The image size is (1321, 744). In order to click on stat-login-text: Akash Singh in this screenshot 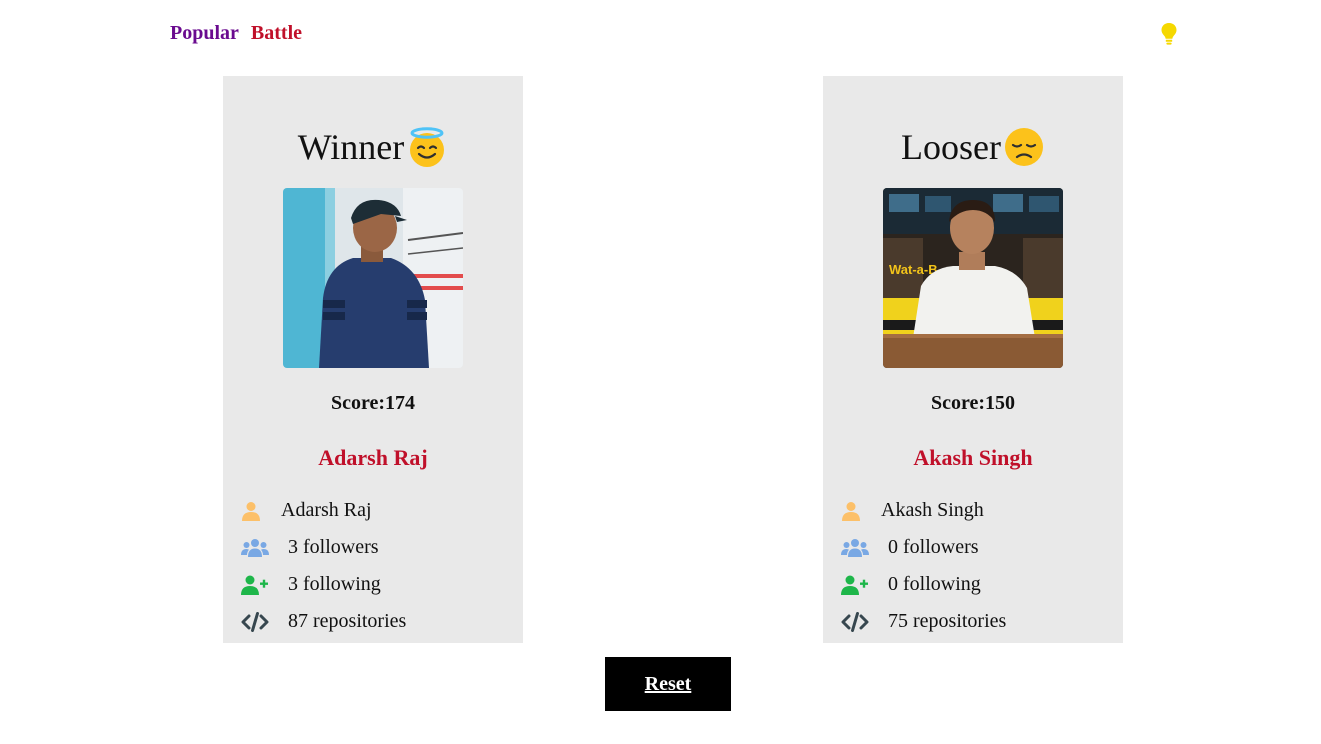, I will do `click(932, 510)`.